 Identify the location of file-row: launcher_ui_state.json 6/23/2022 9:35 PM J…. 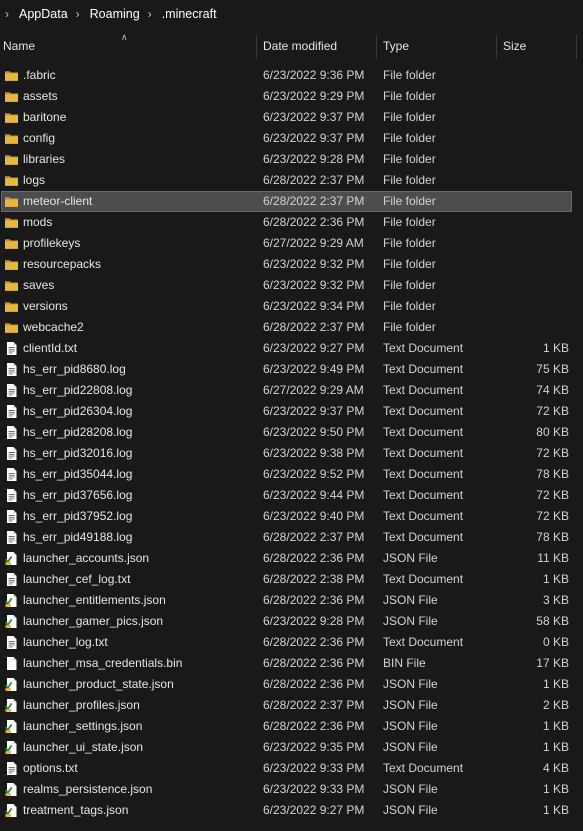
(291, 747).